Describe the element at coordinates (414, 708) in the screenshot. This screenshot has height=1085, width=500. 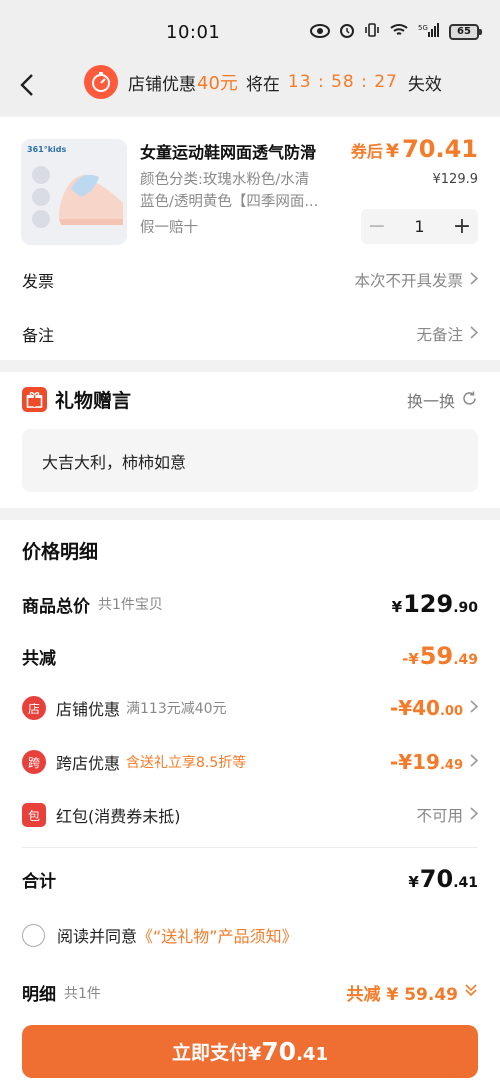
I see `discount-int: -¥40` at that location.